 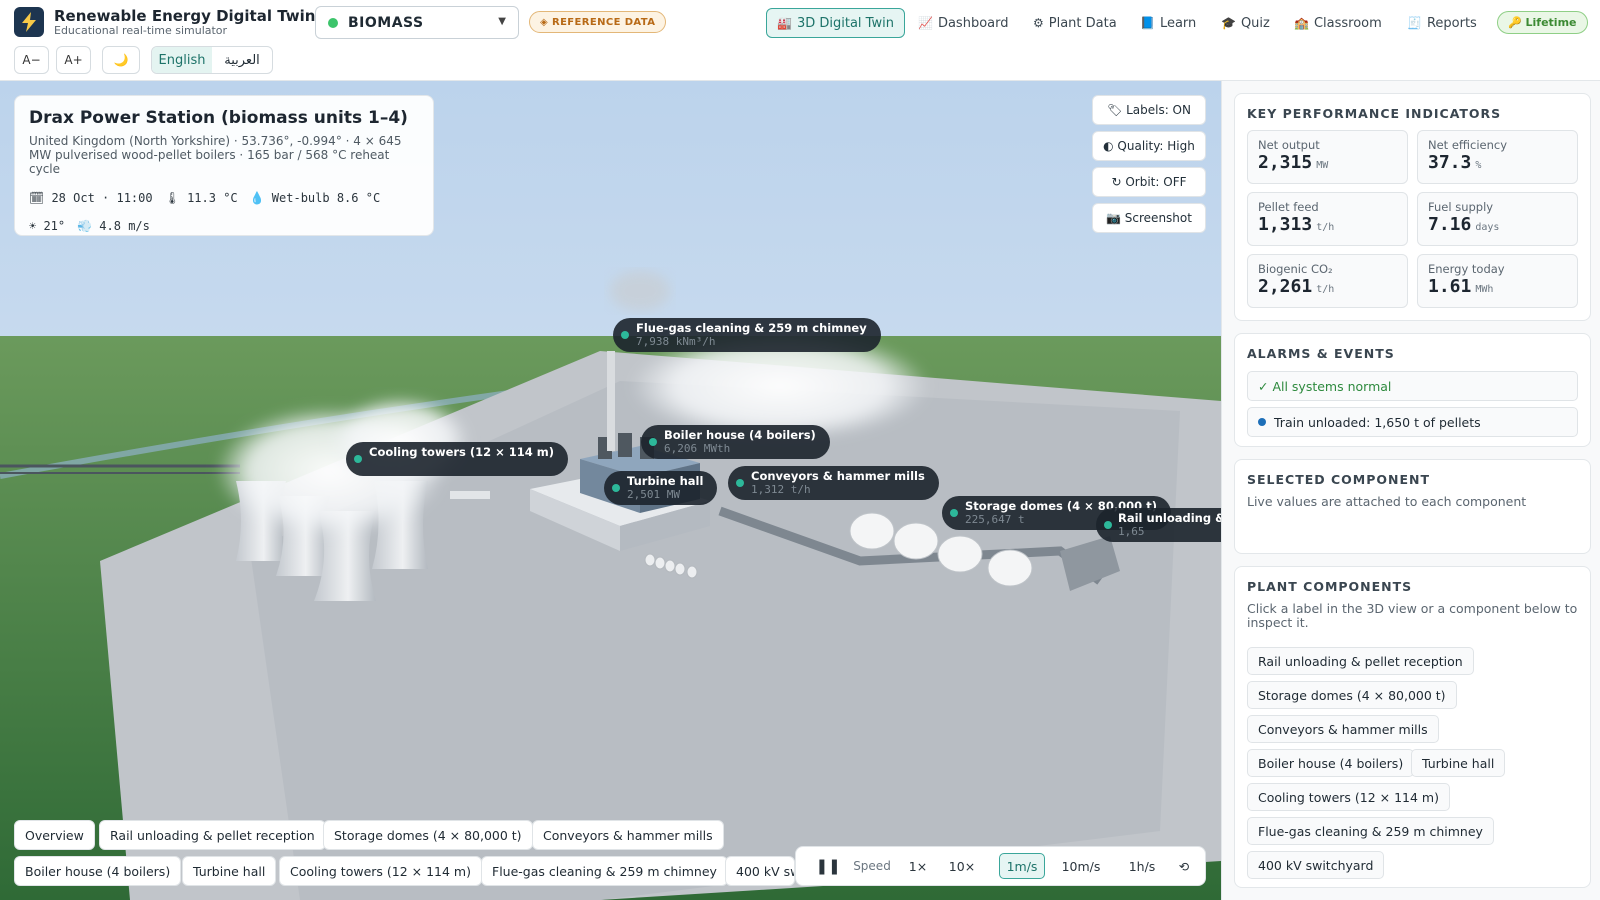 What do you see at coordinates (1149, 218) in the screenshot?
I see `screenshot-button: 📷 Screenshot` at bounding box center [1149, 218].